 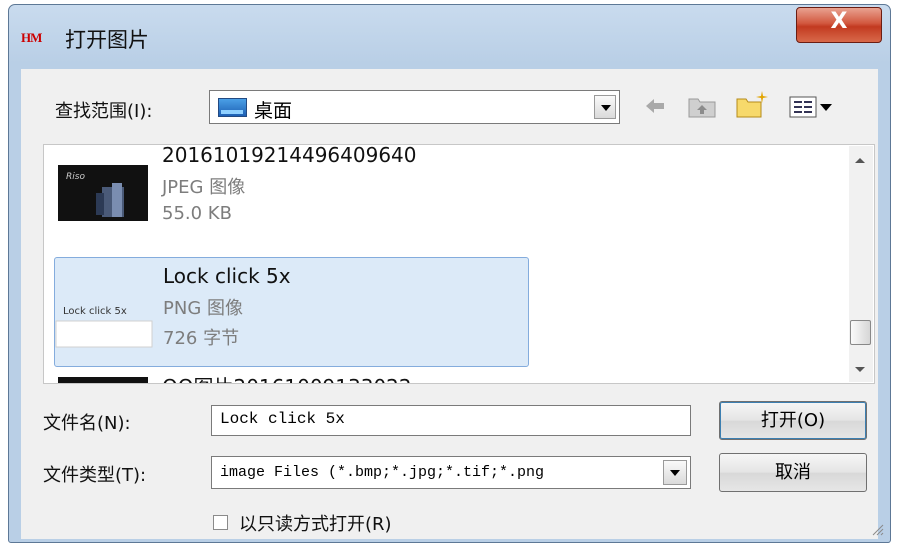 I want to click on image-thumbnail: Riso, so click(x=103, y=193).